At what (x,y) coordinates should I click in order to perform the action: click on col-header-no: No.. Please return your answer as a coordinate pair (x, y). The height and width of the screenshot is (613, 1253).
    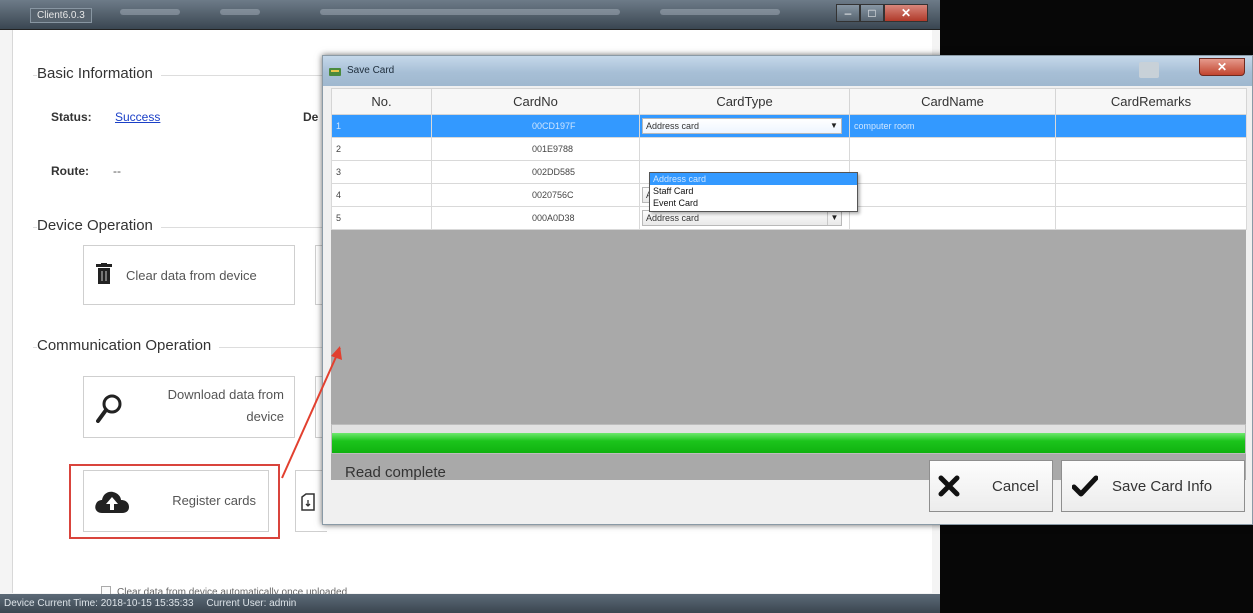
    Looking at the image, I should click on (381, 101).